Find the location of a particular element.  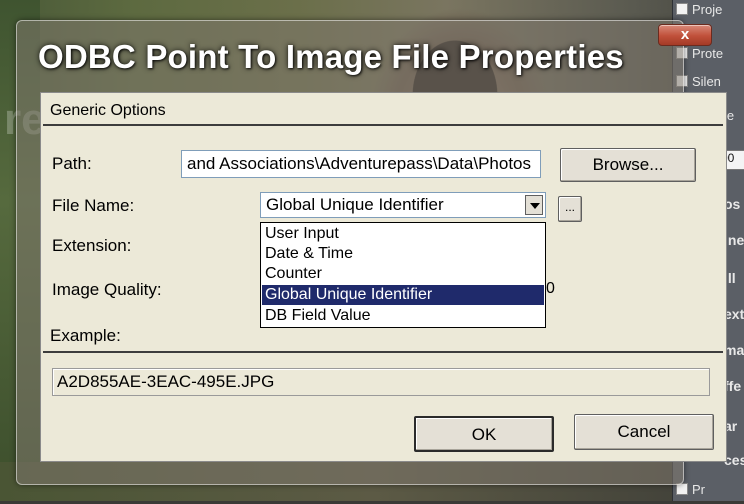

checkbox-icon is located at coordinates (682, 9).